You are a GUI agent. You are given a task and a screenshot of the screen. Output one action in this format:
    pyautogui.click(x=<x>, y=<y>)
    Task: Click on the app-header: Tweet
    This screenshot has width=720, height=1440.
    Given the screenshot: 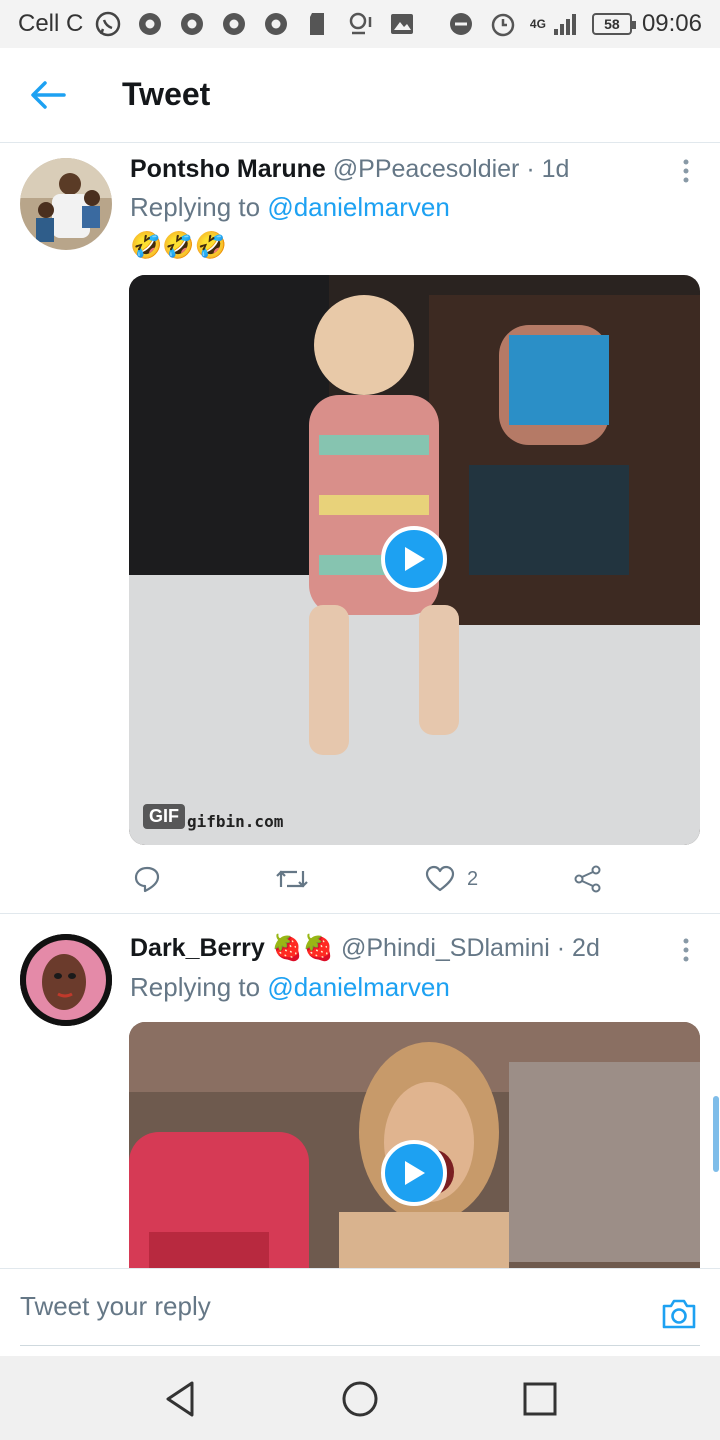 What is the action you would take?
    pyautogui.click(x=360, y=95)
    